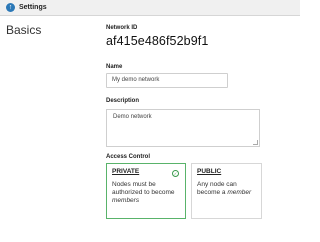  What do you see at coordinates (126, 171) in the screenshot?
I see `private-title: PRIVATE` at bounding box center [126, 171].